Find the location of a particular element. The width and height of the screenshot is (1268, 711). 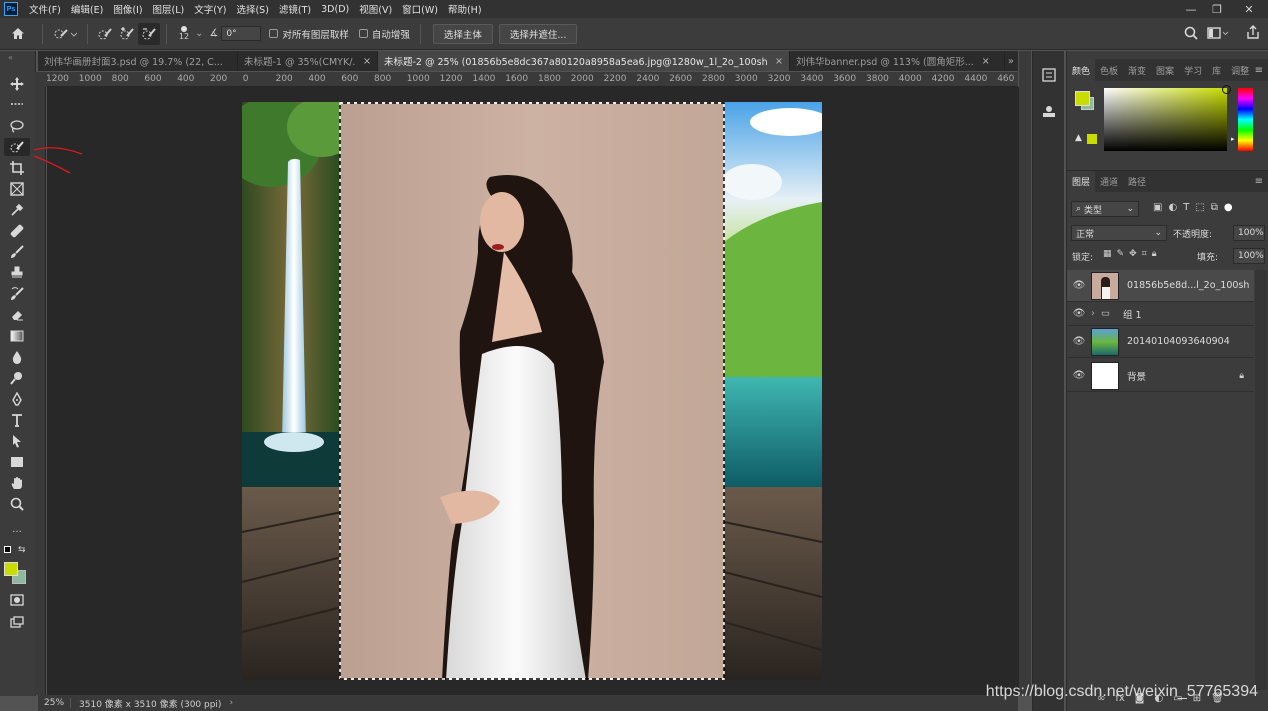

select-subject-button: 选择主体 is located at coordinates (462, 33).